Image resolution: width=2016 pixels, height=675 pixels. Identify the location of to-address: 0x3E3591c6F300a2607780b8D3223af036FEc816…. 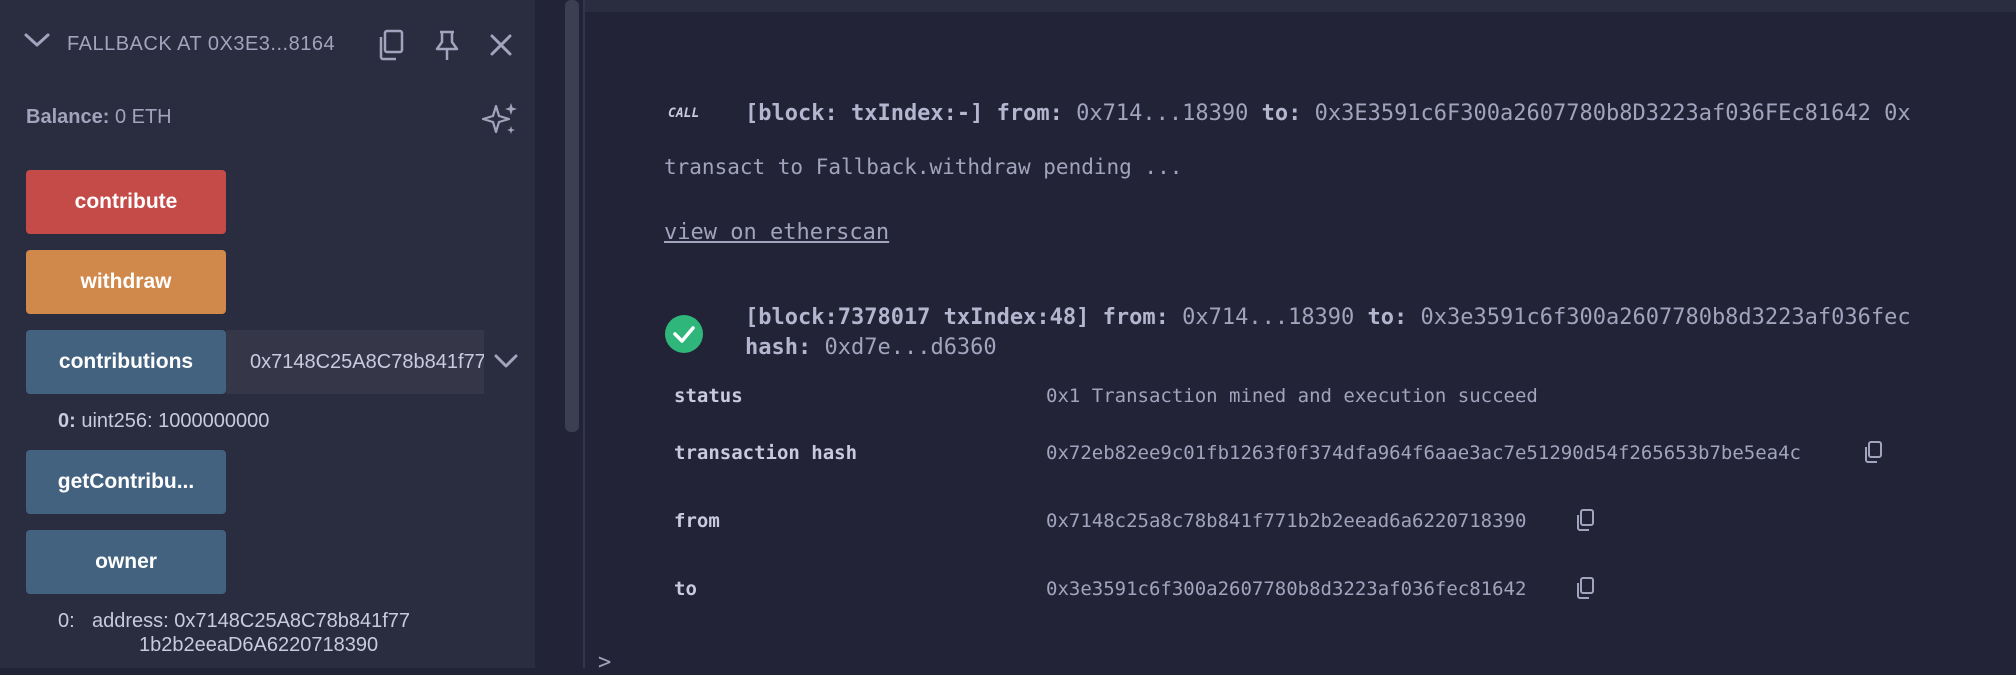
(1592, 113).